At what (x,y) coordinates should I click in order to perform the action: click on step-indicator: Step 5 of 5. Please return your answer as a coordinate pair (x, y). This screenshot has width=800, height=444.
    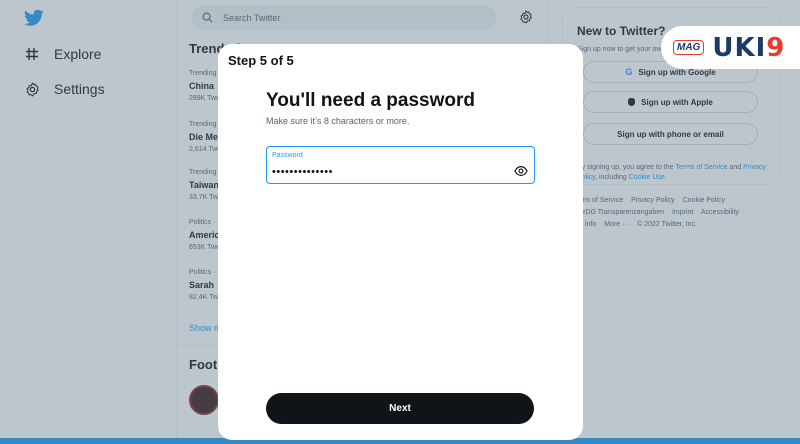
    Looking at the image, I should click on (261, 60).